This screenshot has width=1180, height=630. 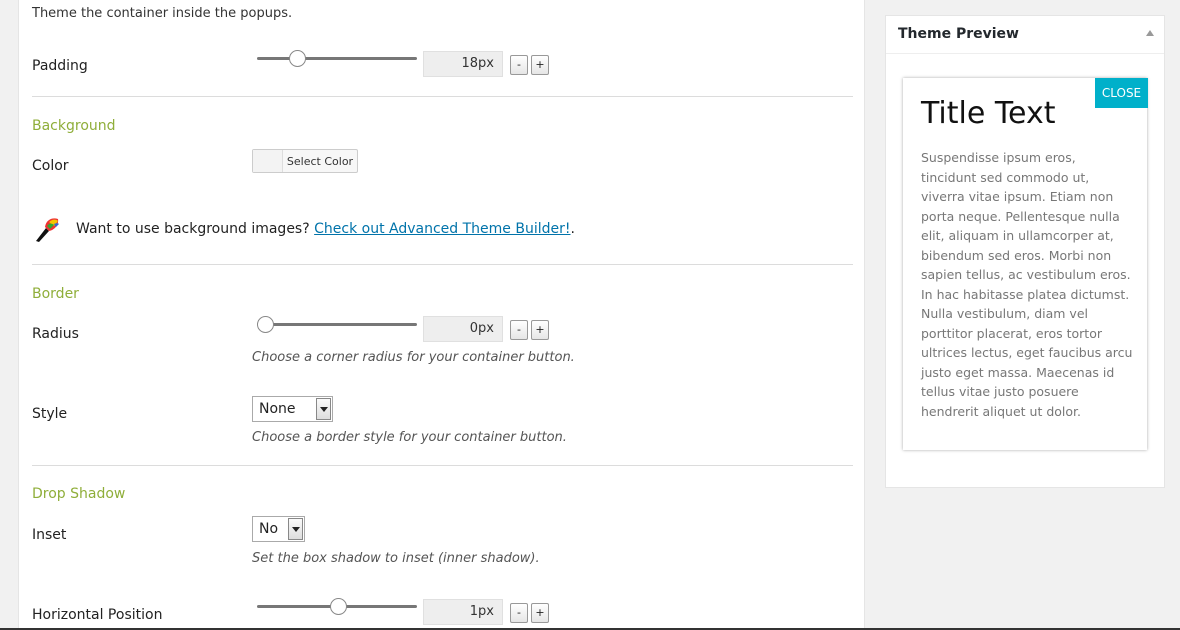 What do you see at coordinates (572, 229) in the screenshot?
I see `promo-suffix: .` at bounding box center [572, 229].